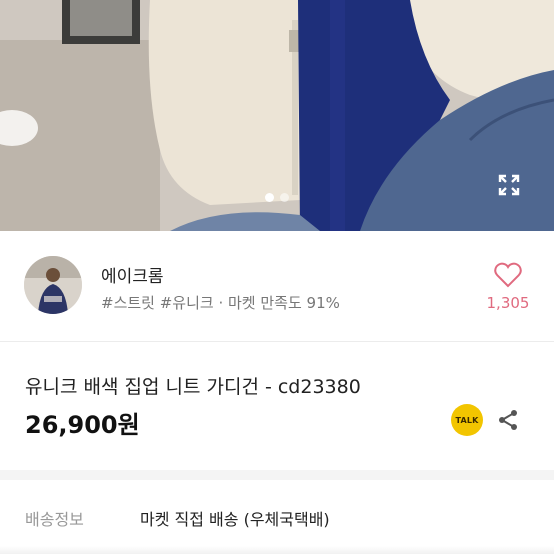 Image resolution: width=554 pixels, height=554 pixels. I want to click on shop-name: 에이크롬, so click(132, 274).